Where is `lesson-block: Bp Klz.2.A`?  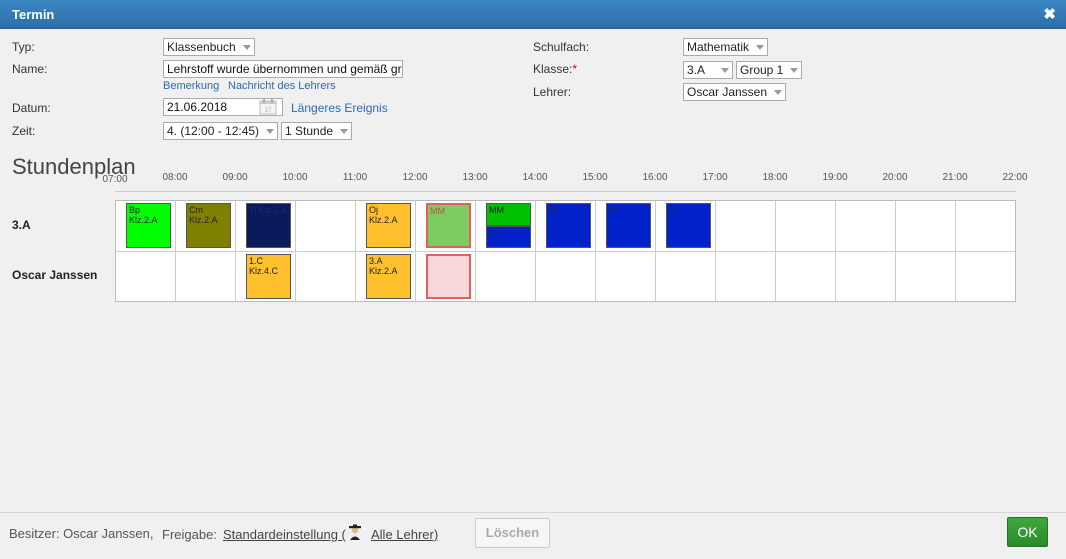
lesson-block: Bp Klz.2.A is located at coordinates (148, 225).